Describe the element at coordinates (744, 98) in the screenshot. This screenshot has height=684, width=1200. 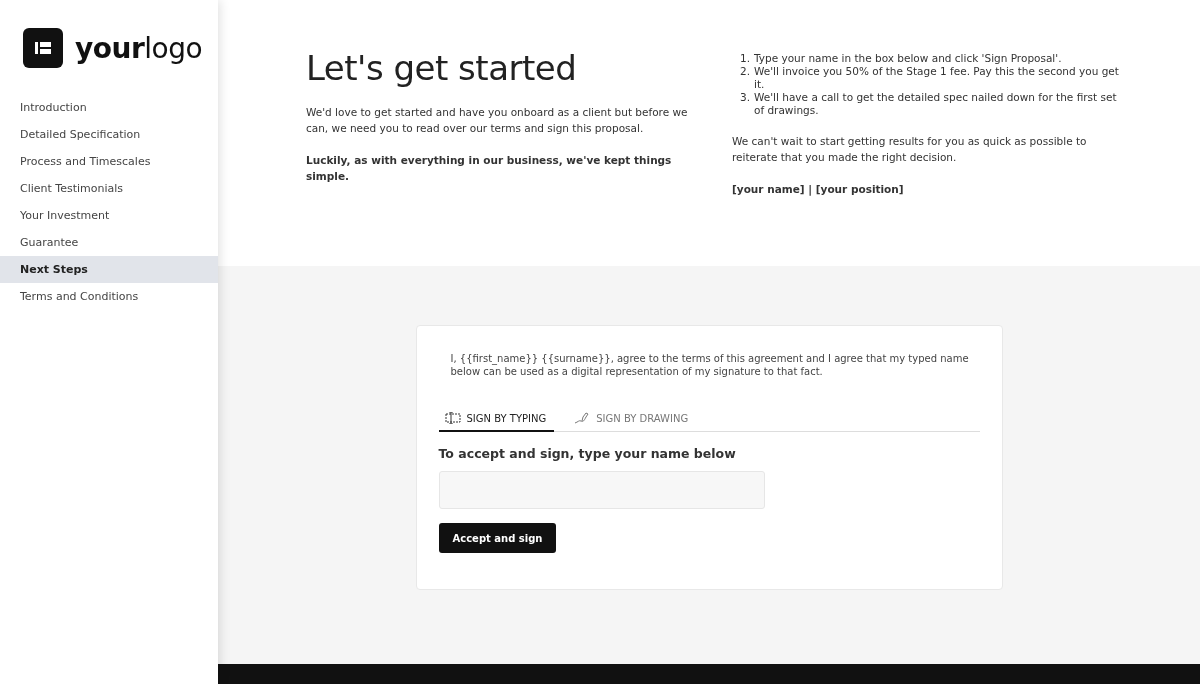
I see `step-number: 3.` at that location.